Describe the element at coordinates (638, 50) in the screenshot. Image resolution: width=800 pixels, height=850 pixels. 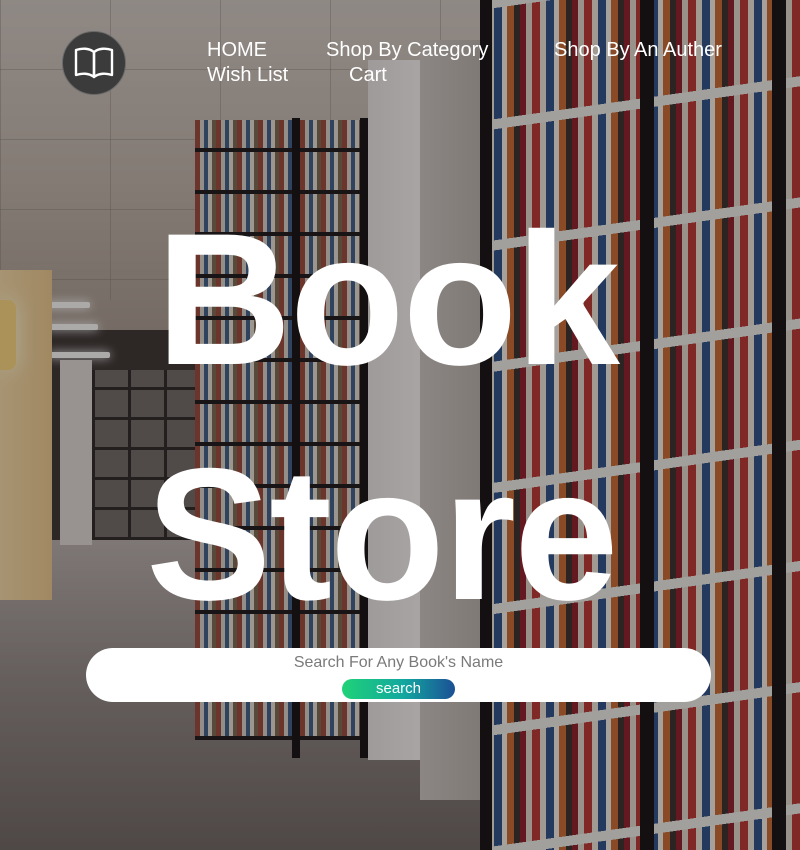
I see `nav-shop-by-author: Shop By An Auther` at that location.